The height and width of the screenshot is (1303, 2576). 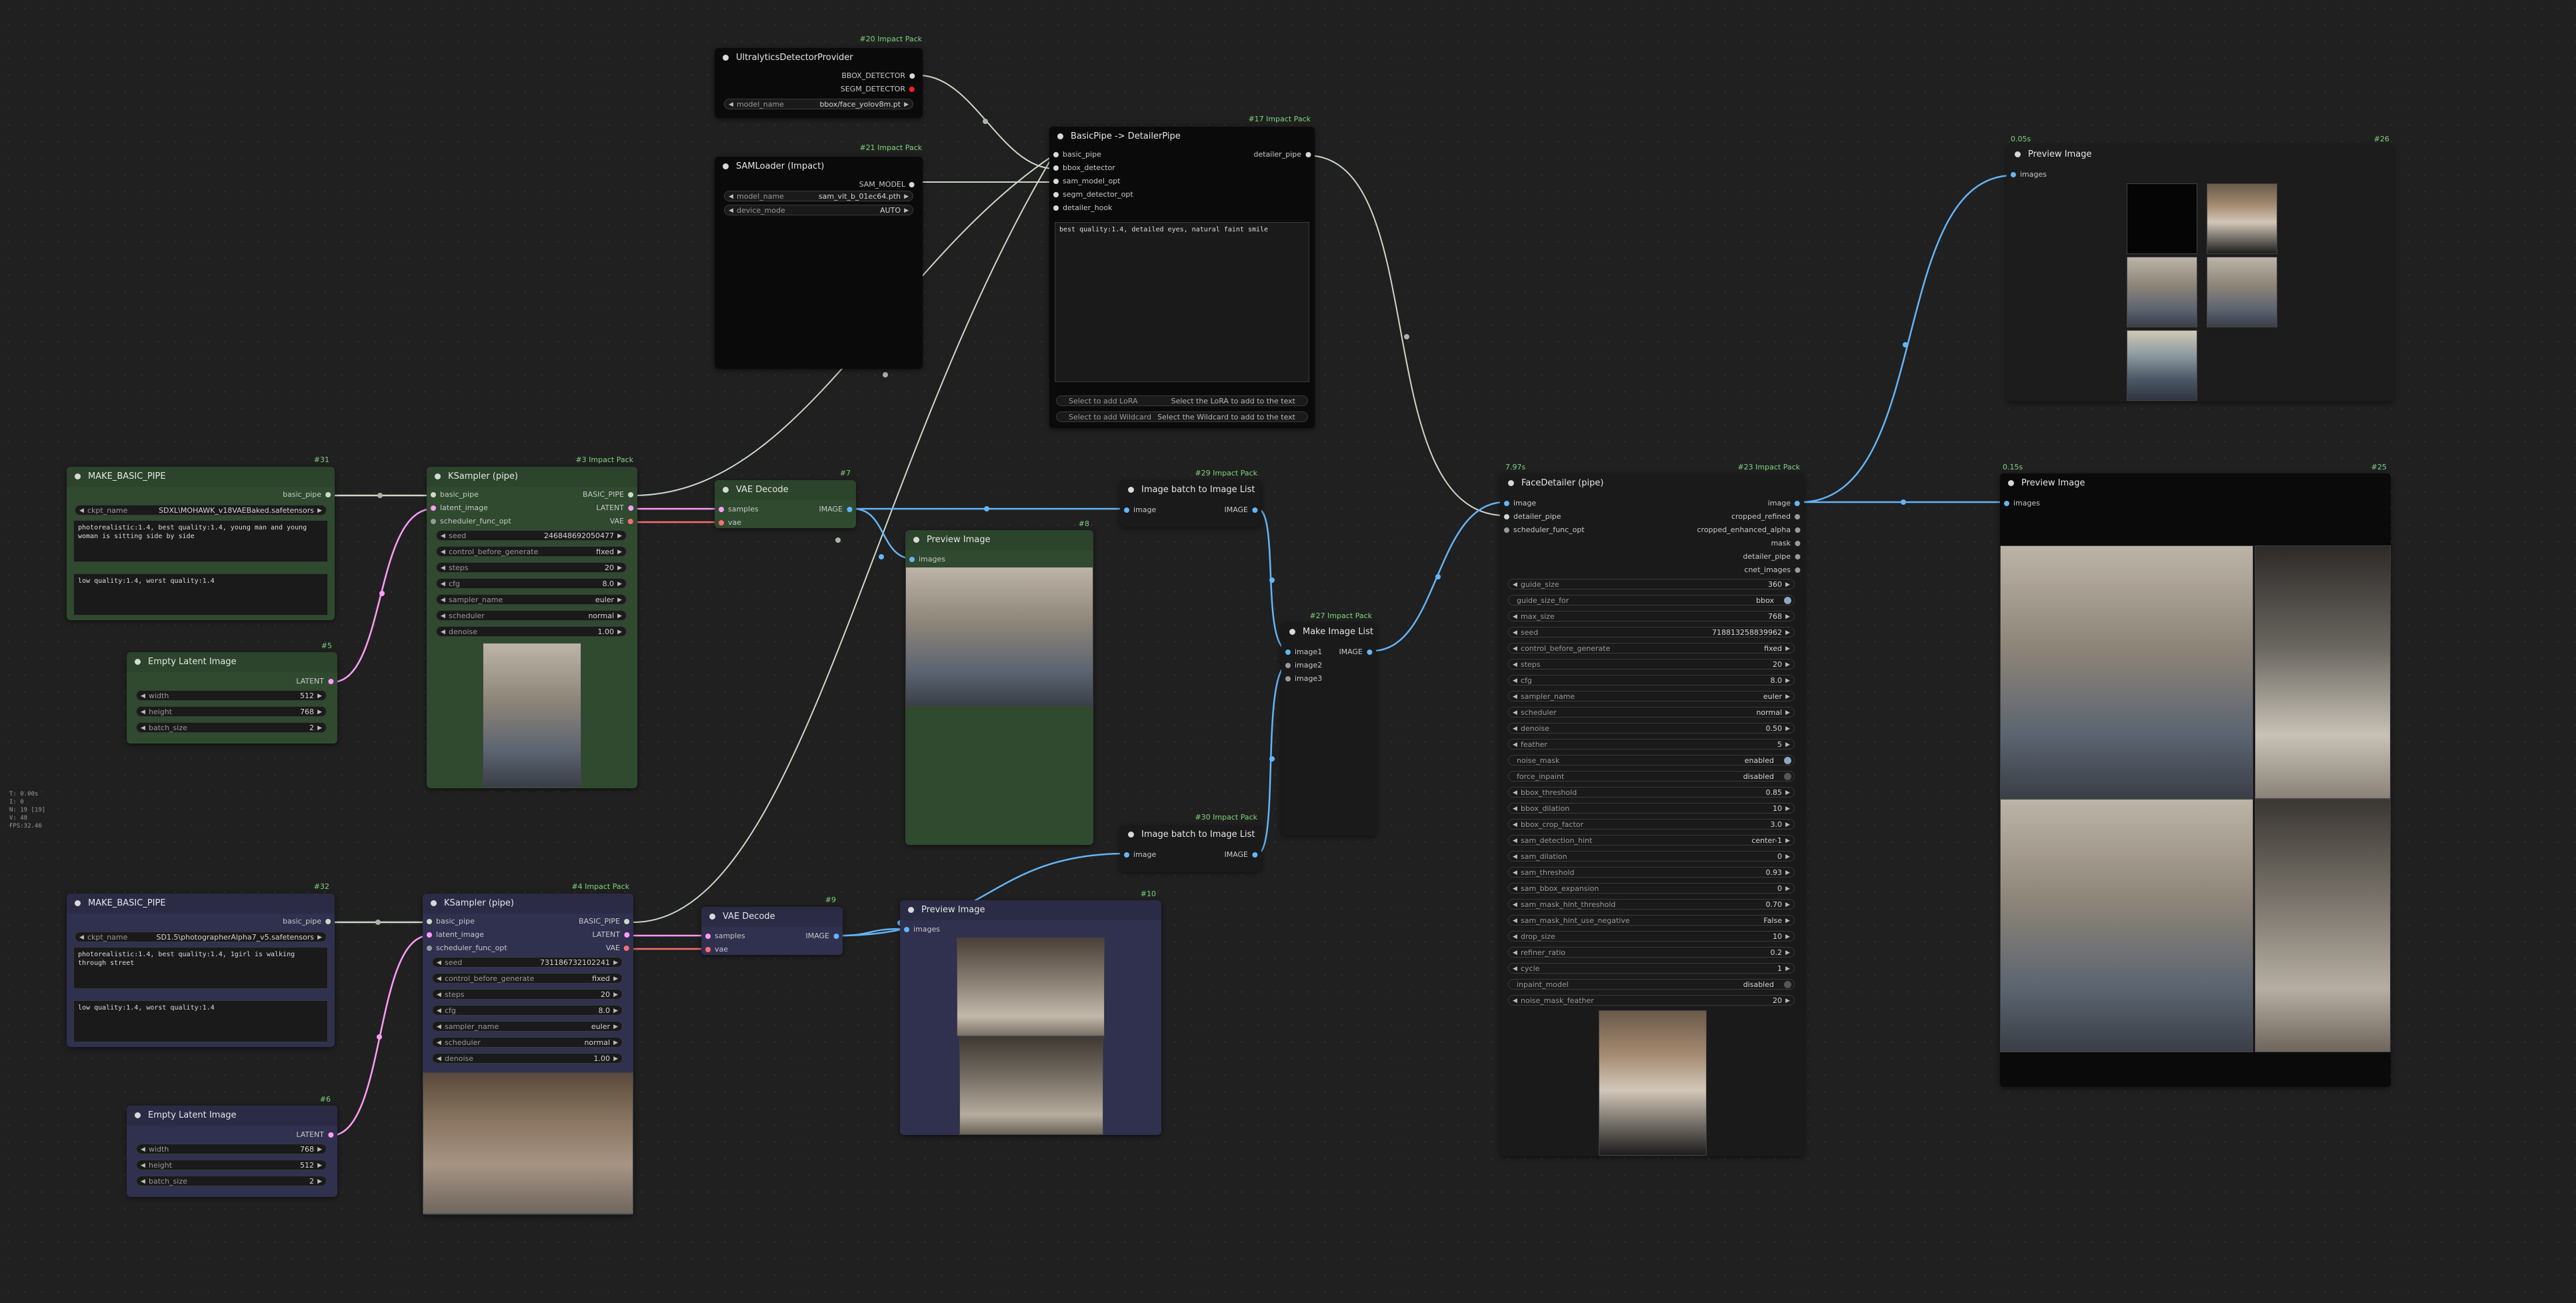 What do you see at coordinates (1190, 504) in the screenshot?
I see `node-image-batch-to-list-29: Image batch to Image List image IMAGE` at bounding box center [1190, 504].